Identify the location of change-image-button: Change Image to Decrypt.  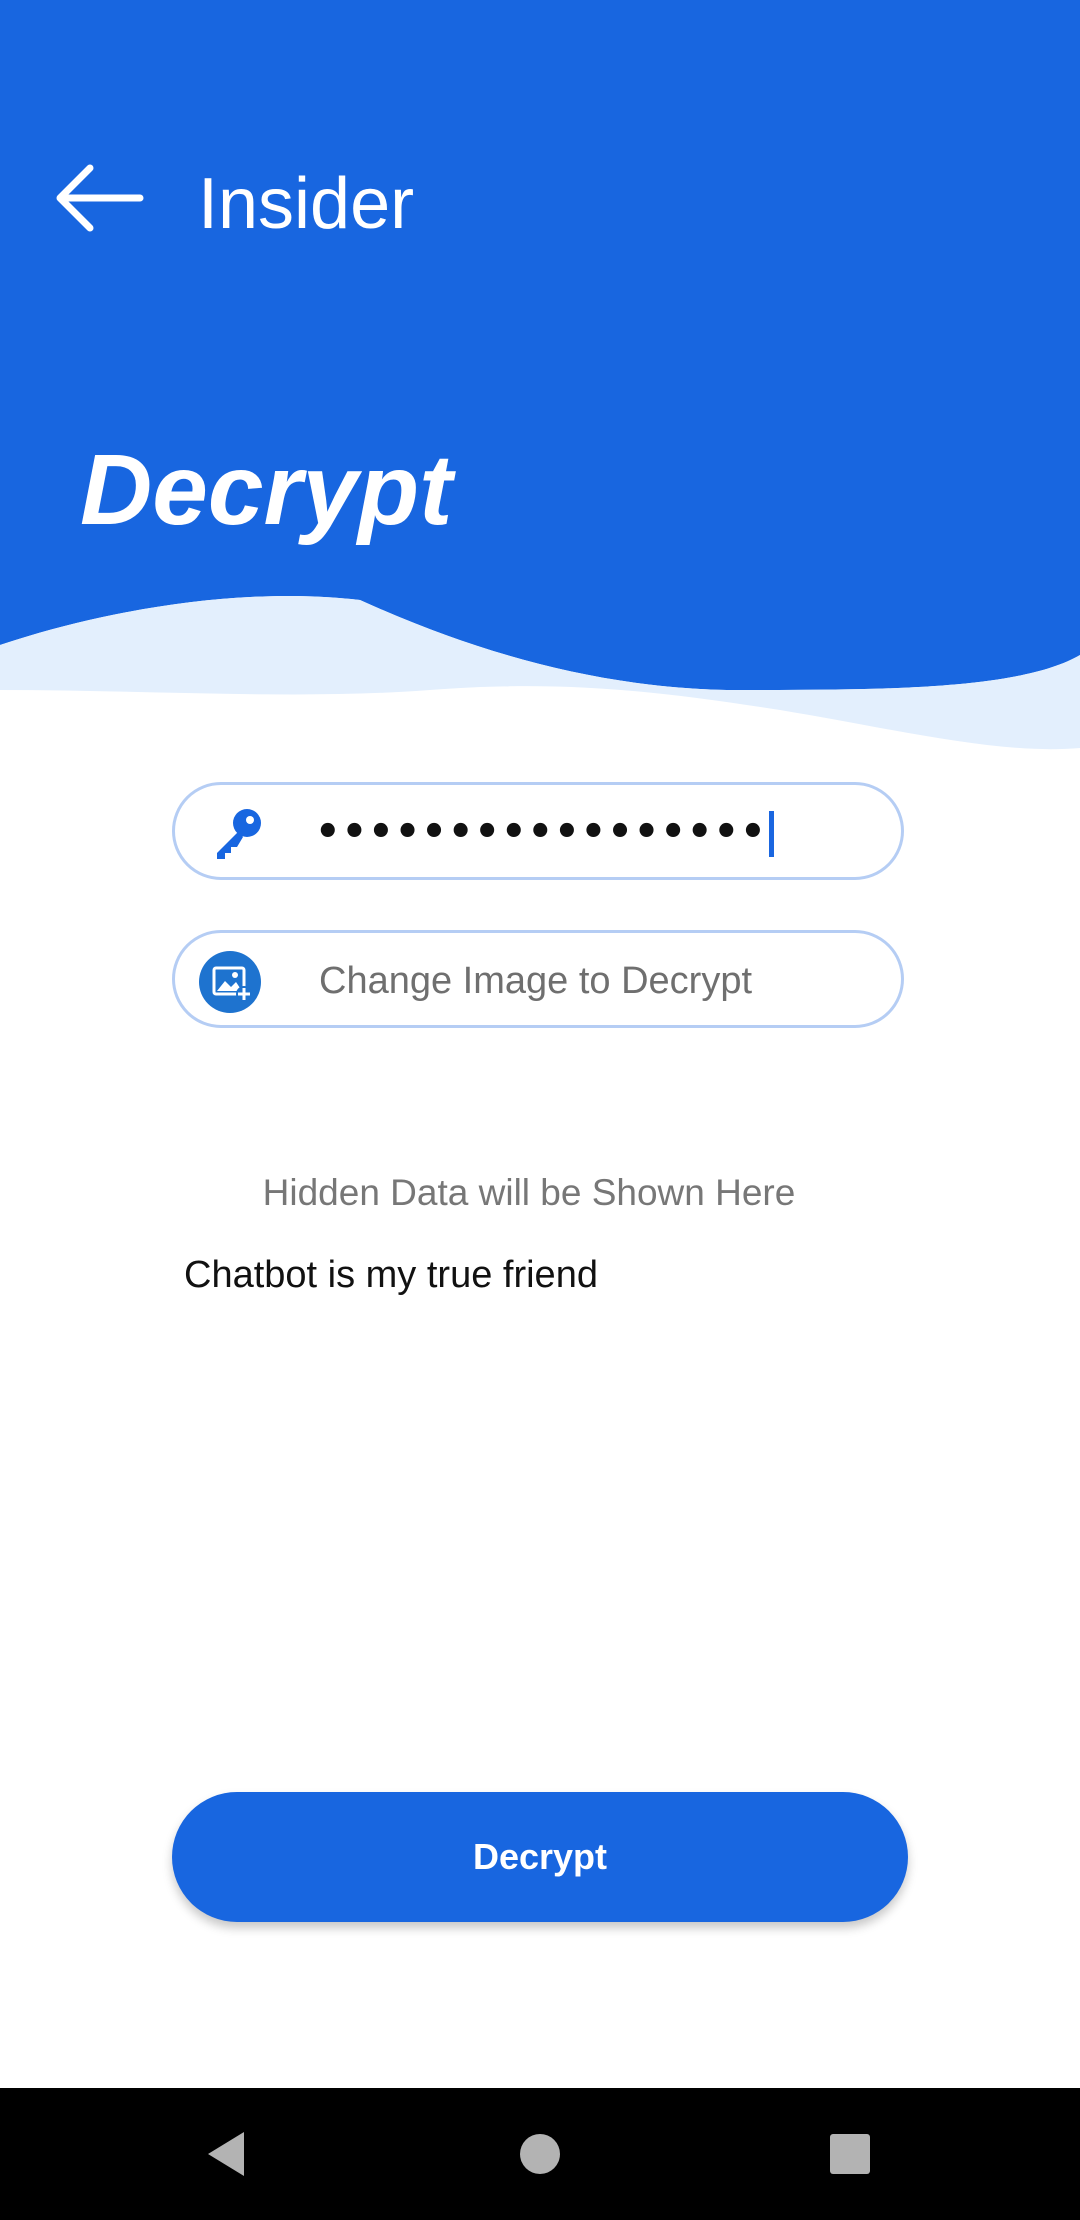
(538, 979).